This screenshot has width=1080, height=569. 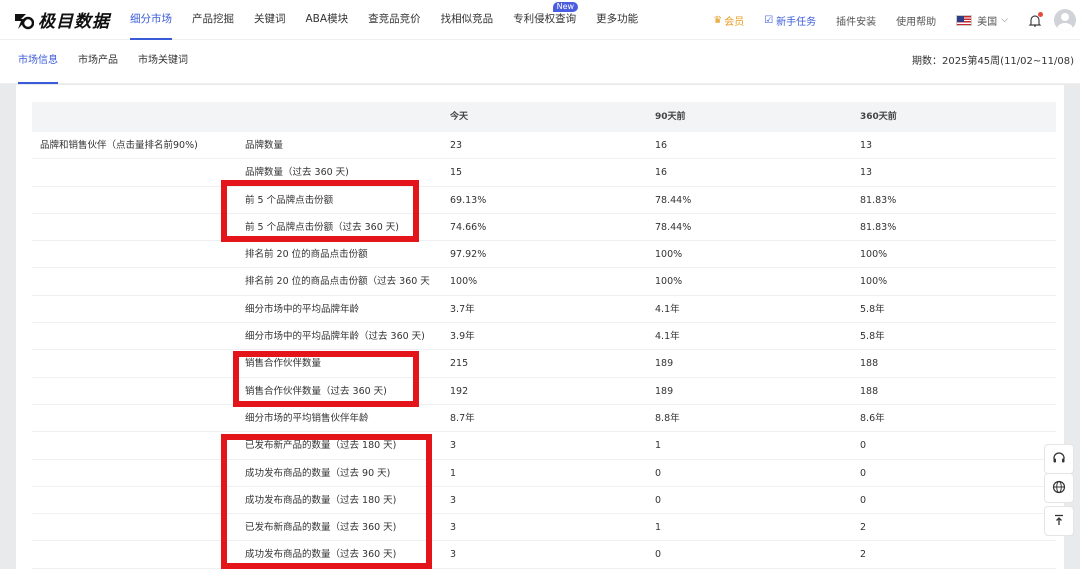 What do you see at coordinates (993, 61) in the screenshot?
I see `period-label: 期数：2025第45周(11/02~11/08)` at bounding box center [993, 61].